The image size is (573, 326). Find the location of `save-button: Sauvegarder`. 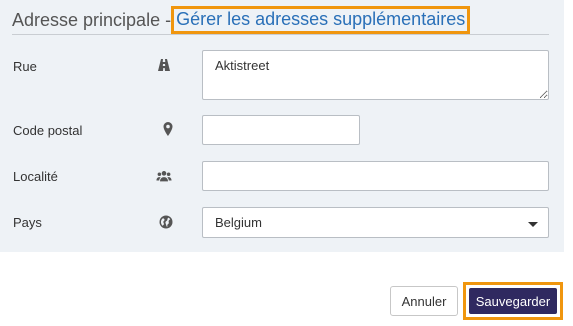

save-button: Sauvegarder is located at coordinates (513, 301).